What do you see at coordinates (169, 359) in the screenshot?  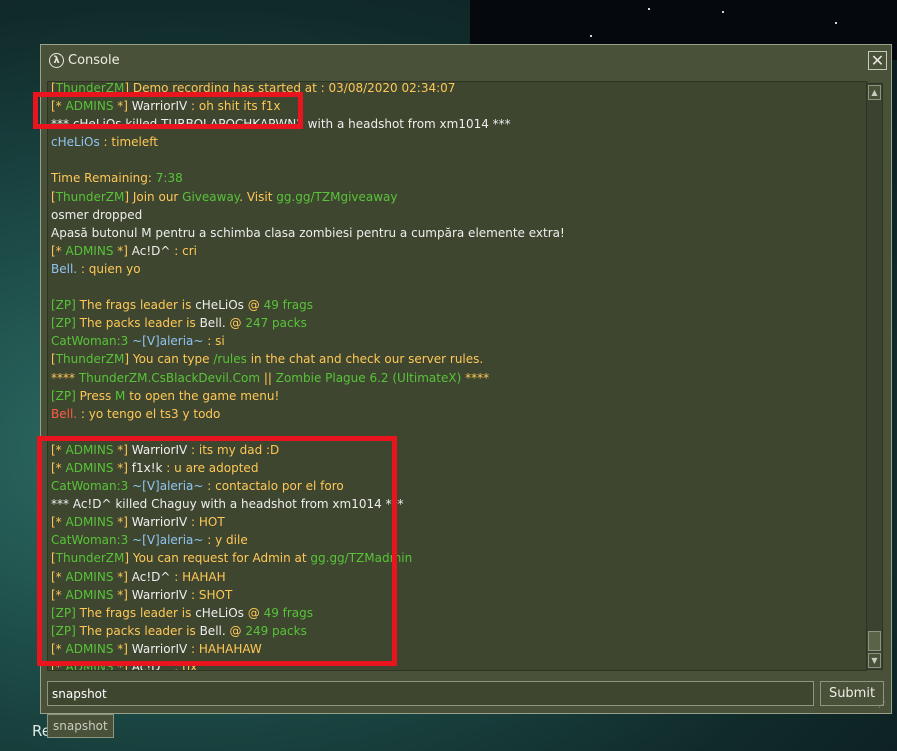 I see `log-segment: ] You can type` at bounding box center [169, 359].